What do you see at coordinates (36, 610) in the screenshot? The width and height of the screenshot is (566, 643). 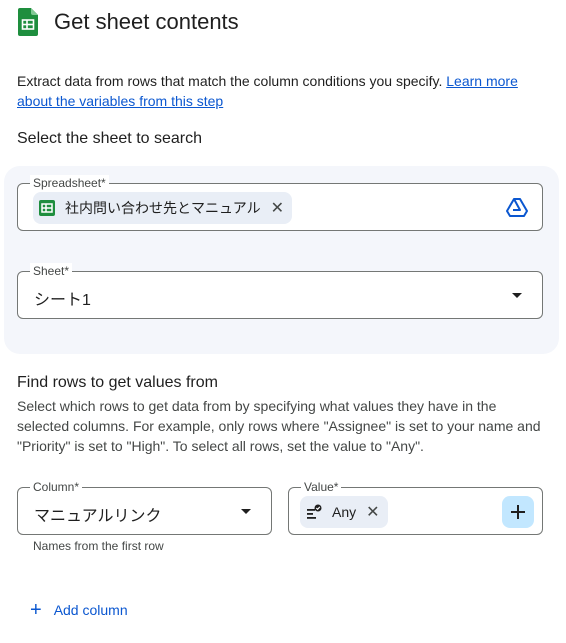 I see `plus-icon: +` at bounding box center [36, 610].